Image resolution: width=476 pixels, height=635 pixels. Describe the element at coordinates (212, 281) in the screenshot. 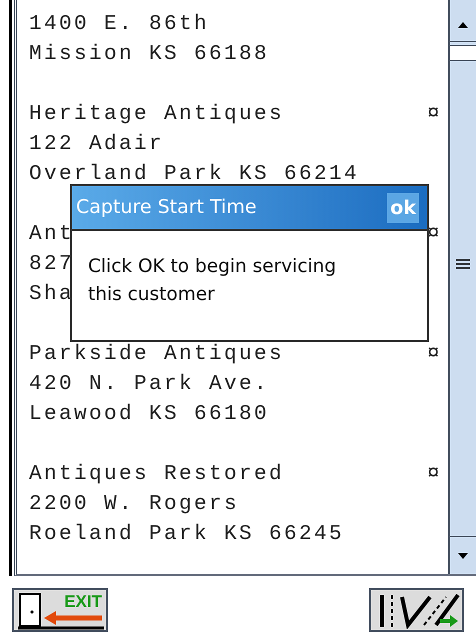

I see `dialog-message: Click OK to begin servicing this customer` at that location.